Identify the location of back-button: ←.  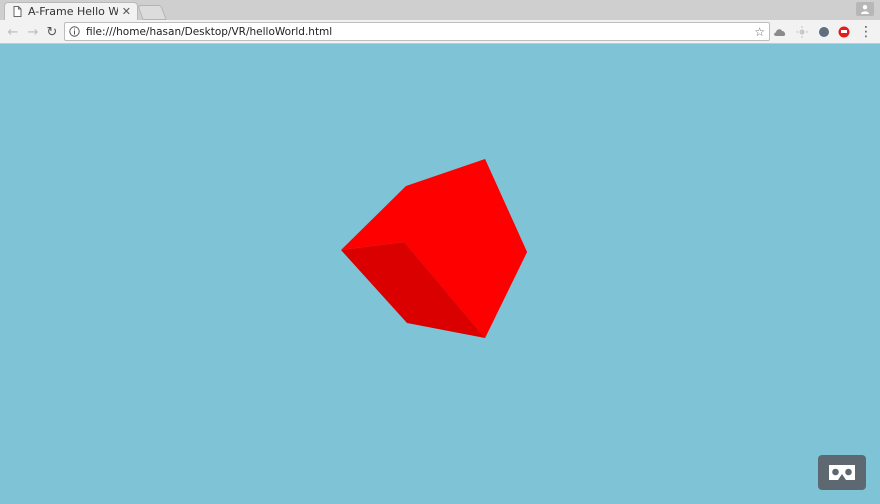
(13, 32).